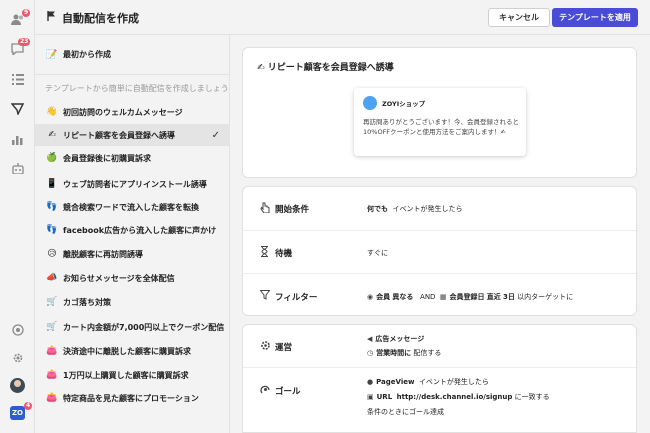  What do you see at coordinates (292, 210) in the screenshot?
I see `trigger-label: 開始条件` at bounding box center [292, 210].